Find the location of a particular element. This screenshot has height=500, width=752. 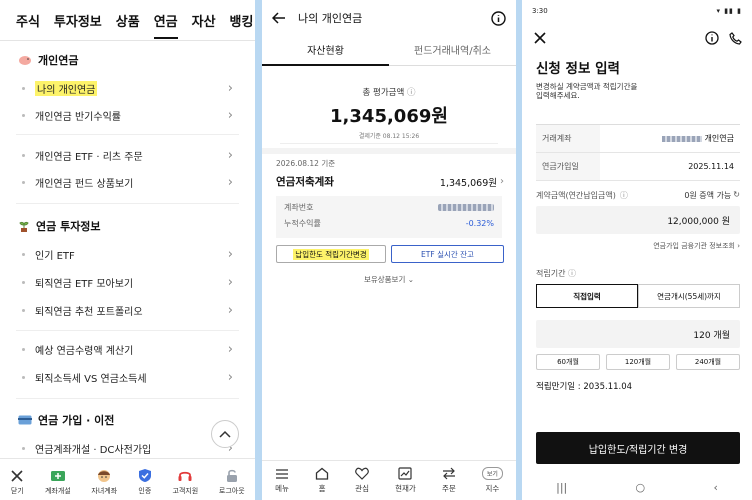

amount-hint: 0원 증액 가능 is located at coordinates (708, 195).